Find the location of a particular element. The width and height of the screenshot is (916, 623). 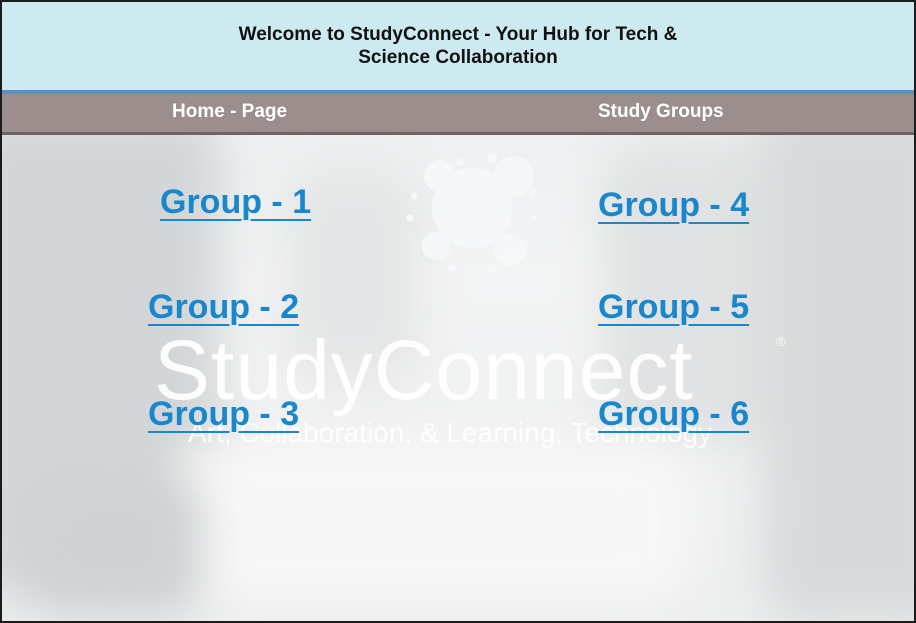

nav-bar: Home - Page Study Groups is located at coordinates (458, 114).